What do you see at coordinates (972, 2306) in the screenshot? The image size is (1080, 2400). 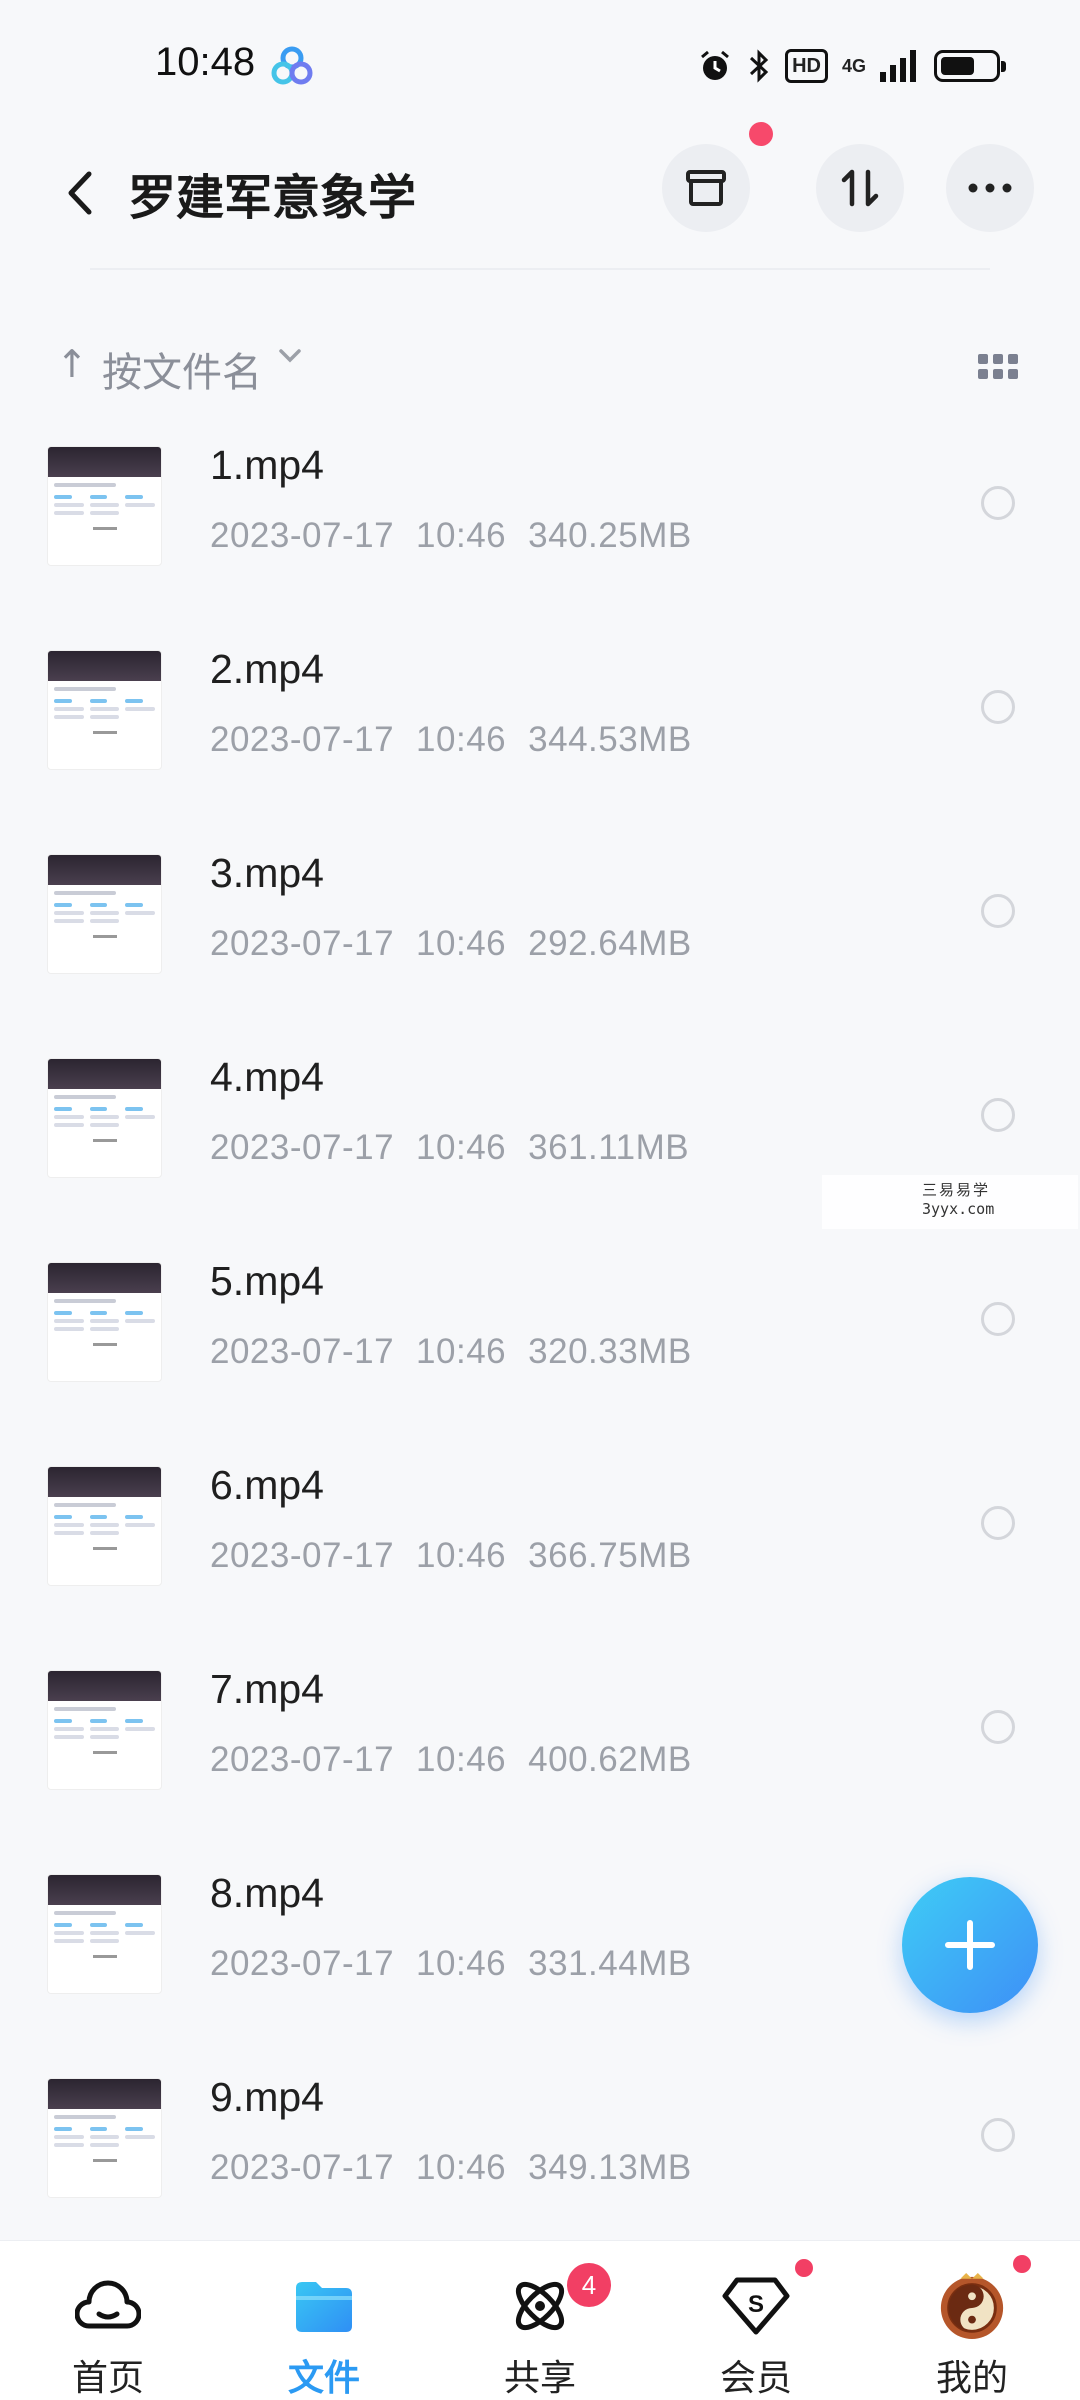 I see `avatar-icon` at bounding box center [972, 2306].